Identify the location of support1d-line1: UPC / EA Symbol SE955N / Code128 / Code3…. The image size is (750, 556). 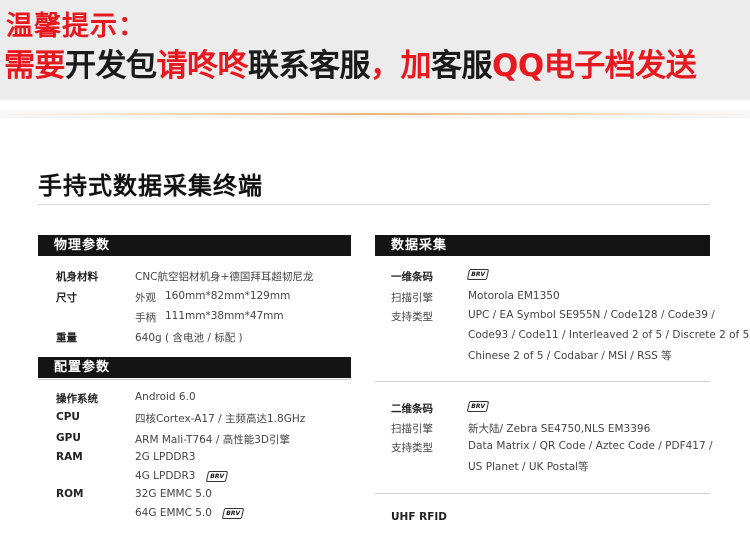
(591, 315).